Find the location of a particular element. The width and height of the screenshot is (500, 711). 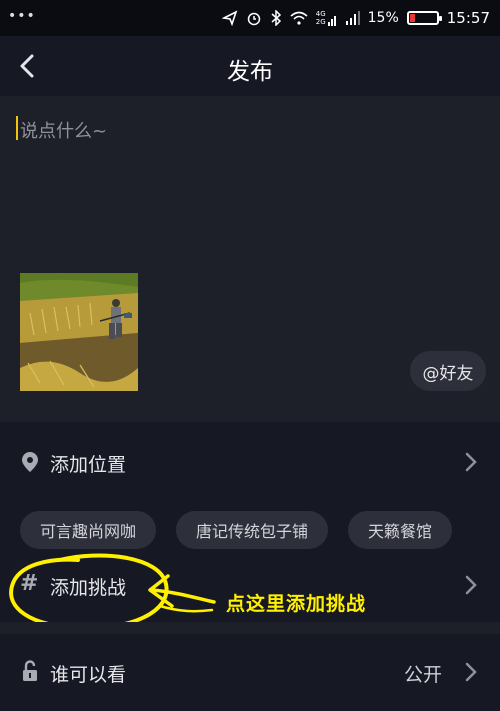

location-suggestions: 可言趣尚网咖 唐记传统包子铺 天籁餐馆 is located at coordinates (236, 530).